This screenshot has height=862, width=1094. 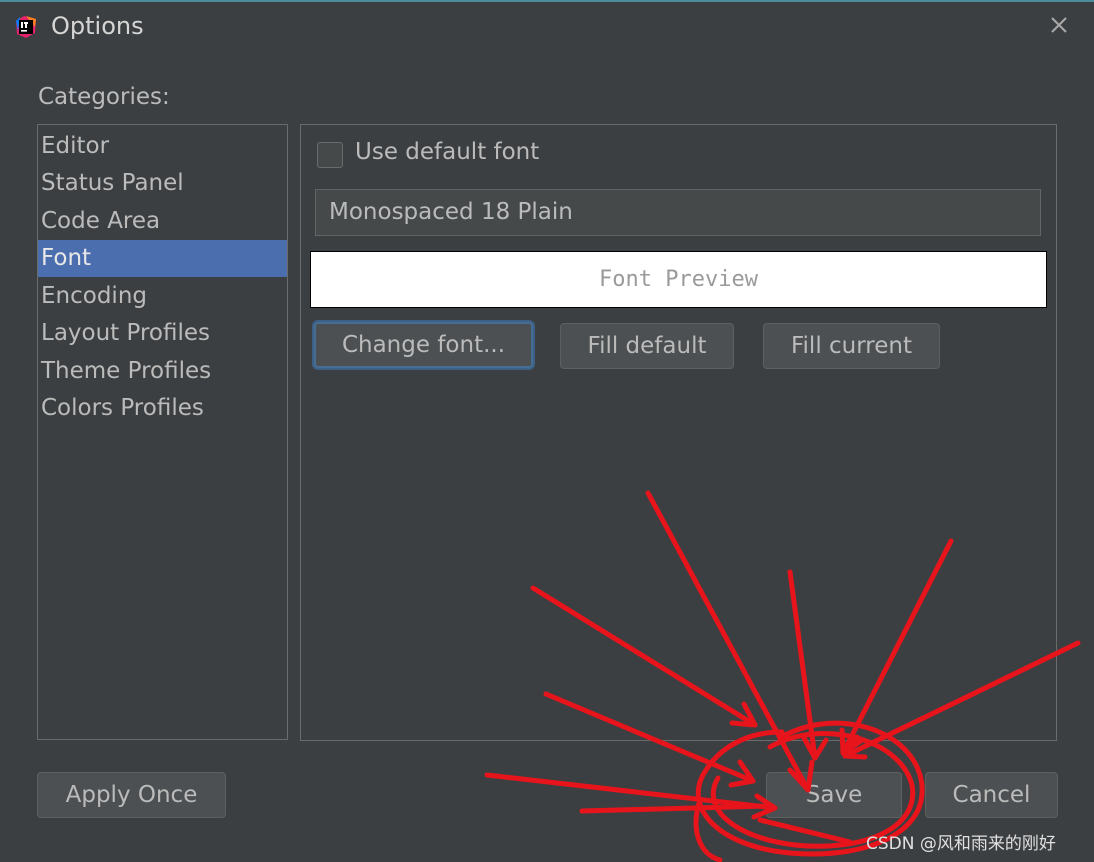 What do you see at coordinates (961, 844) in the screenshot?
I see `watermark: CSDN @风和雨来的刚好` at bounding box center [961, 844].